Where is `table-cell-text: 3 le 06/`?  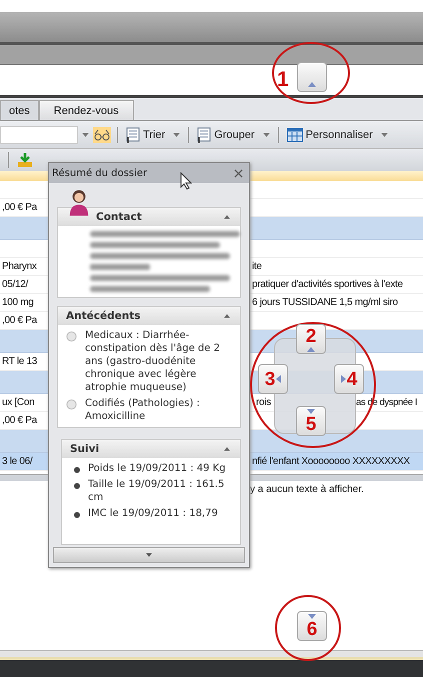
table-cell-text: 3 le 06/ is located at coordinates (16, 461).